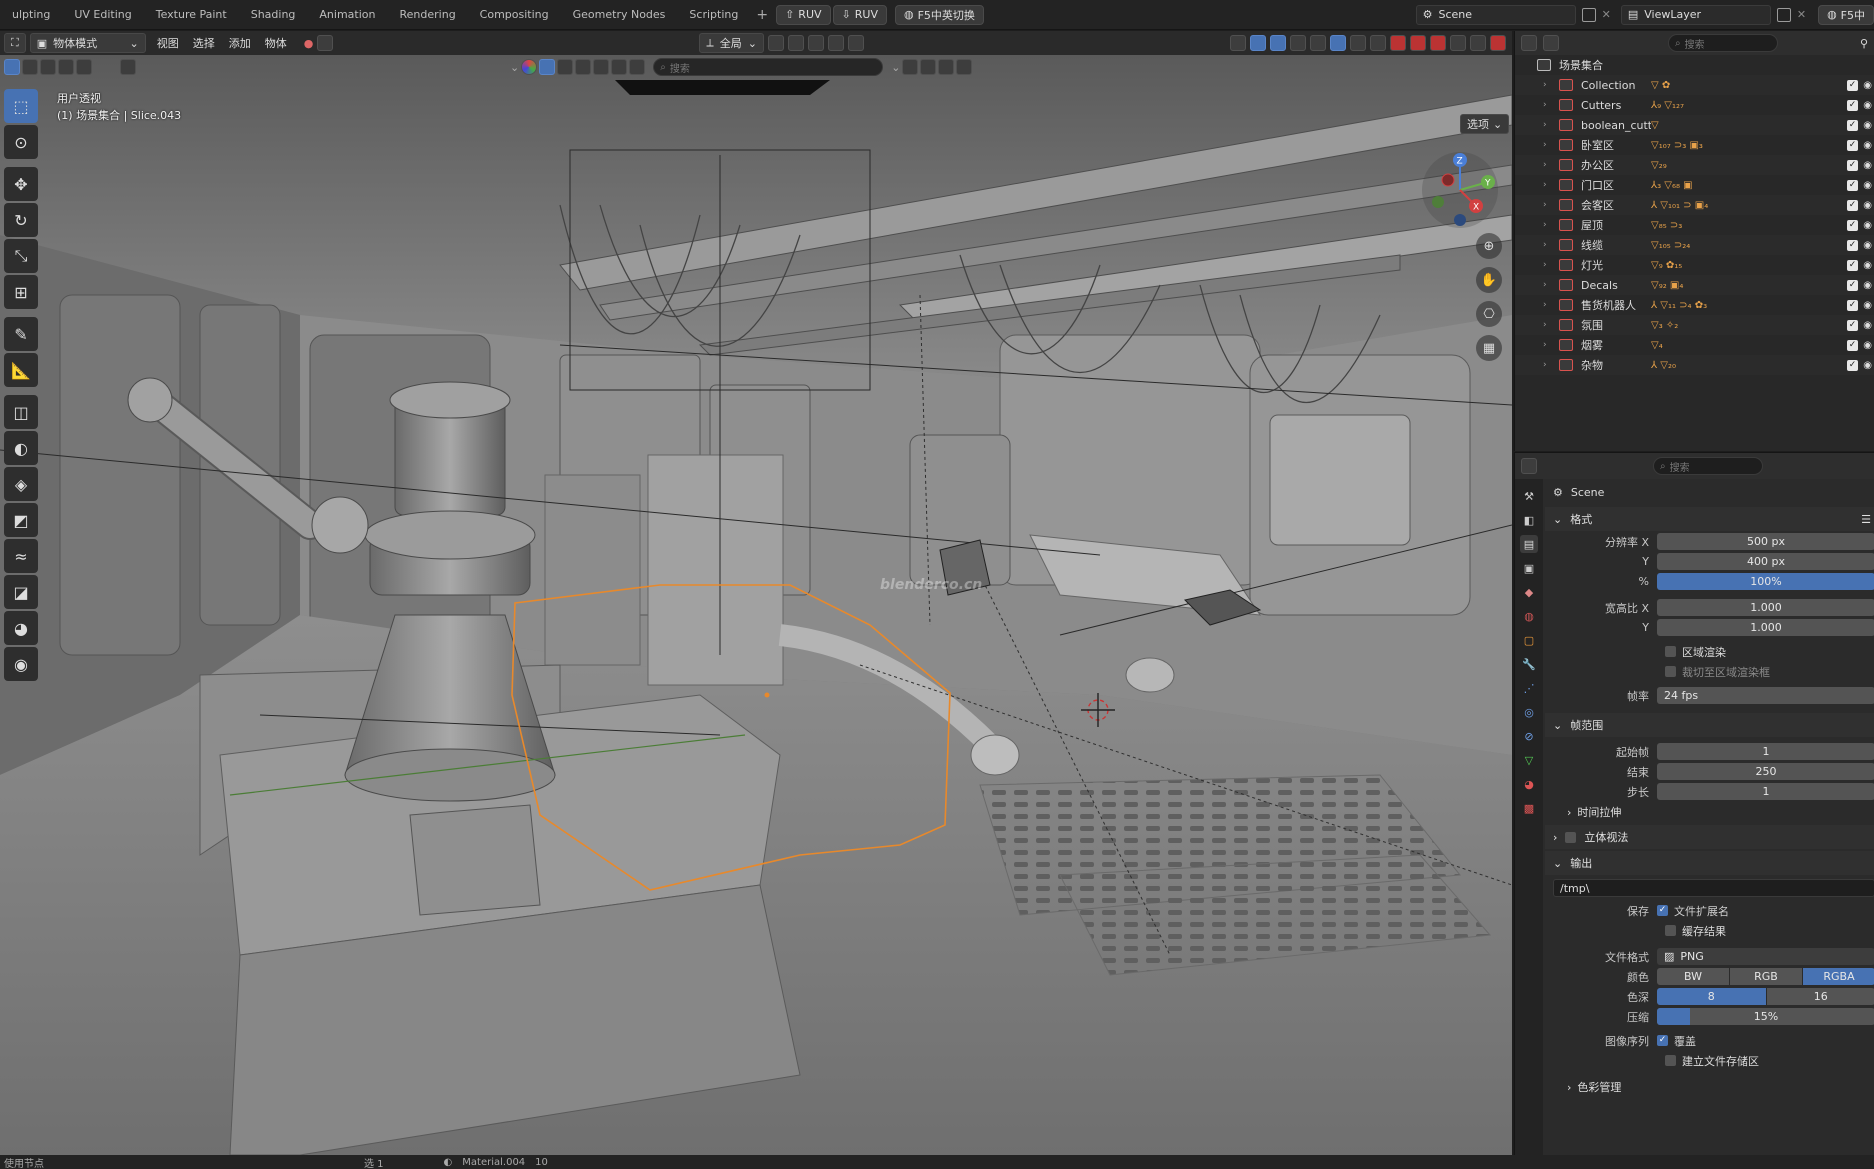  What do you see at coordinates (1460, 190) in the screenshot?
I see `navigation-gizmo: Z Y X` at bounding box center [1460, 190].